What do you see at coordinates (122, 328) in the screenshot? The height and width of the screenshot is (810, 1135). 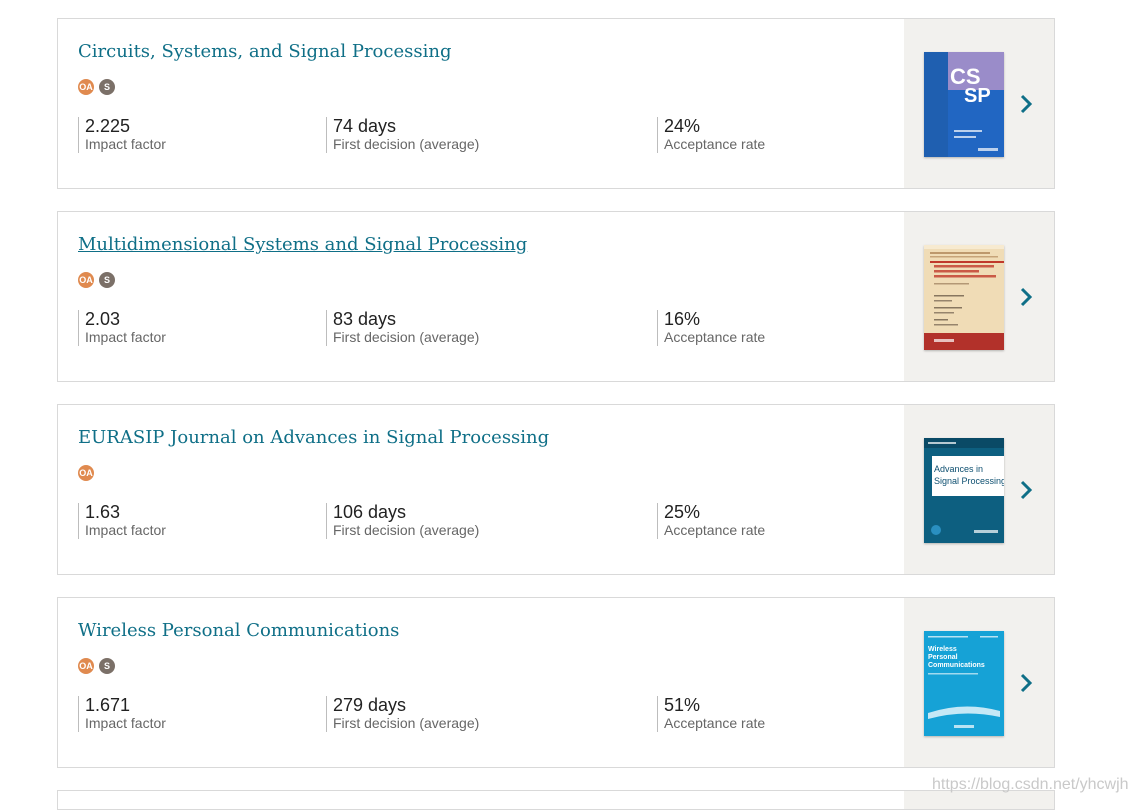 I see `impact-factor-metric: 2.03 Impact factor` at bounding box center [122, 328].